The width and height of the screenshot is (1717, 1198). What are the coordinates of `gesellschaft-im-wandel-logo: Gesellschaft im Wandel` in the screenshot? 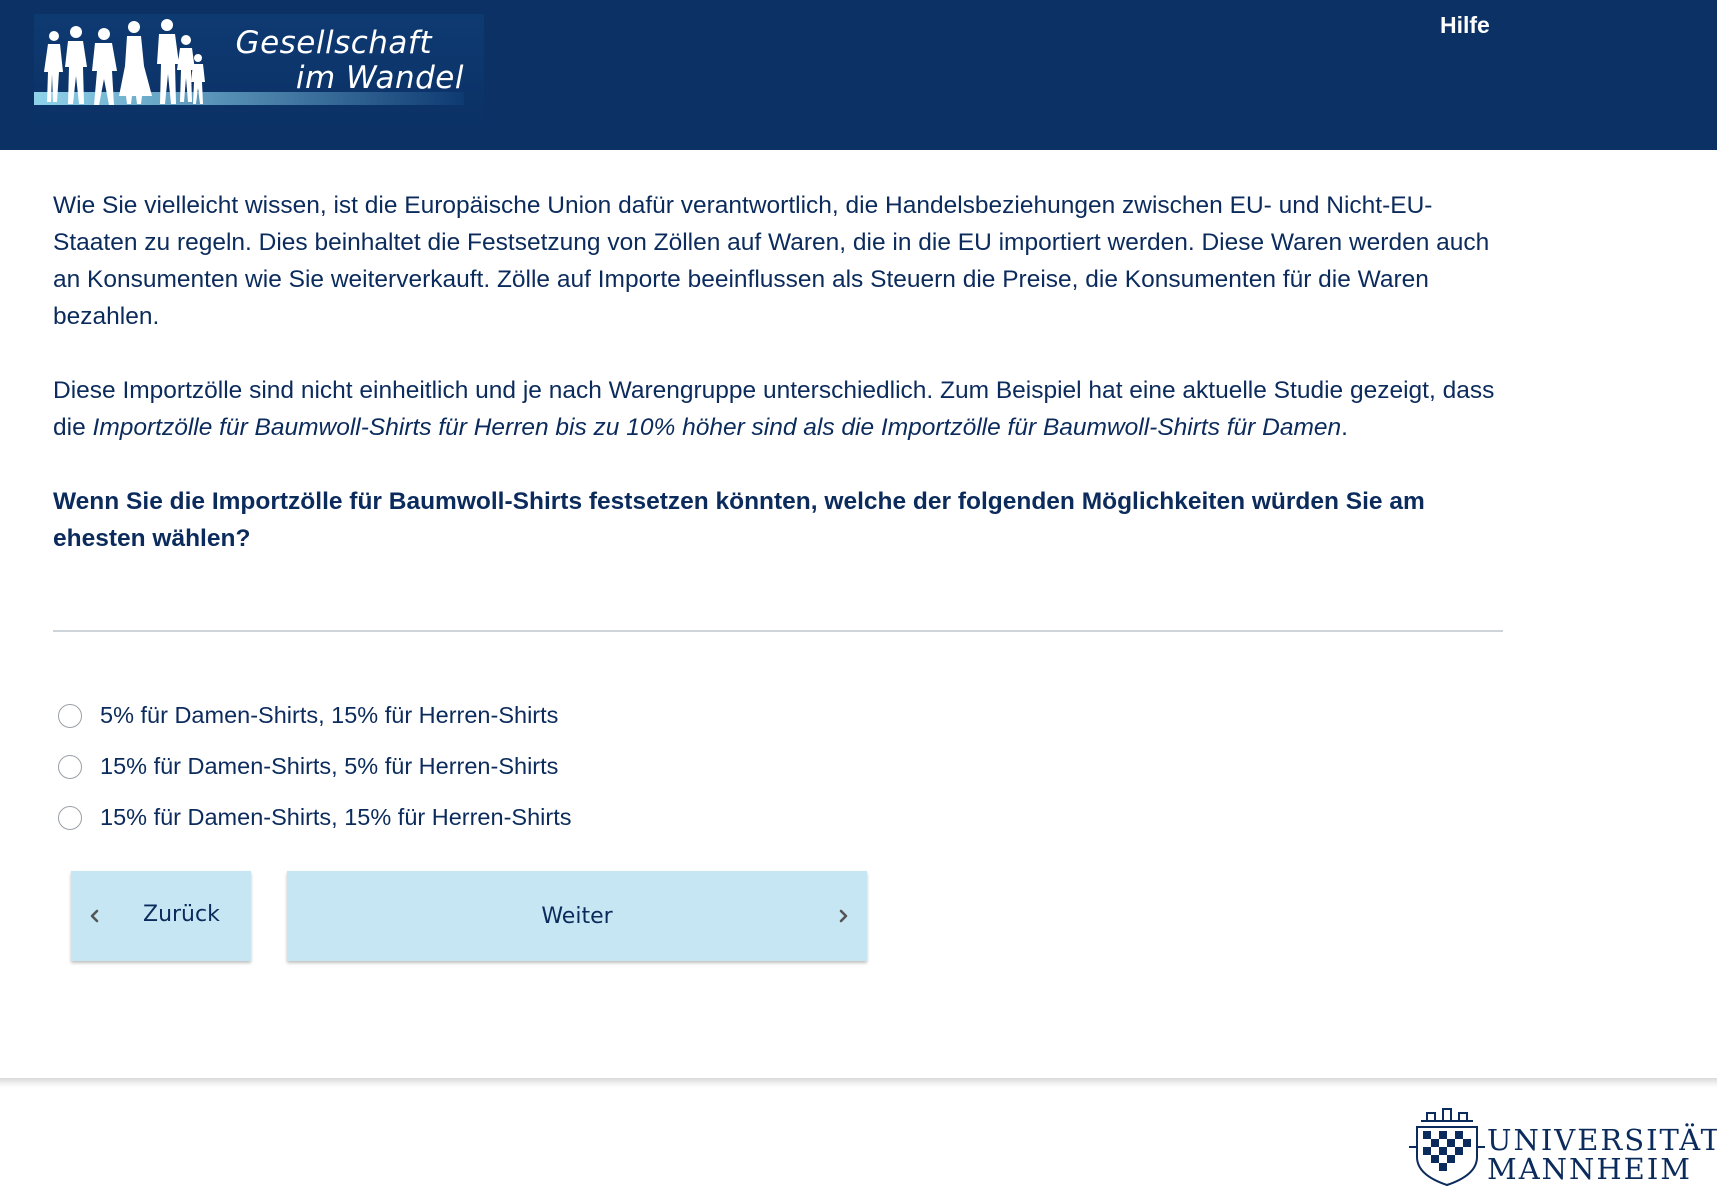 It's located at (259, 72).